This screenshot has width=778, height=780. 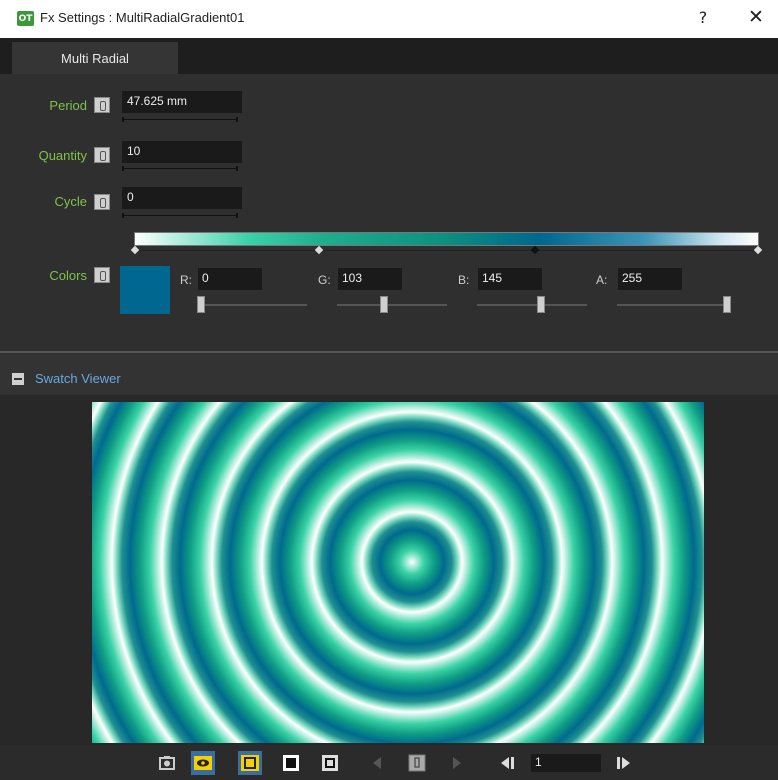 What do you see at coordinates (230, 279) in the screenshot?
I see `channel-r-field: 0` at bounding box center [230, 279].